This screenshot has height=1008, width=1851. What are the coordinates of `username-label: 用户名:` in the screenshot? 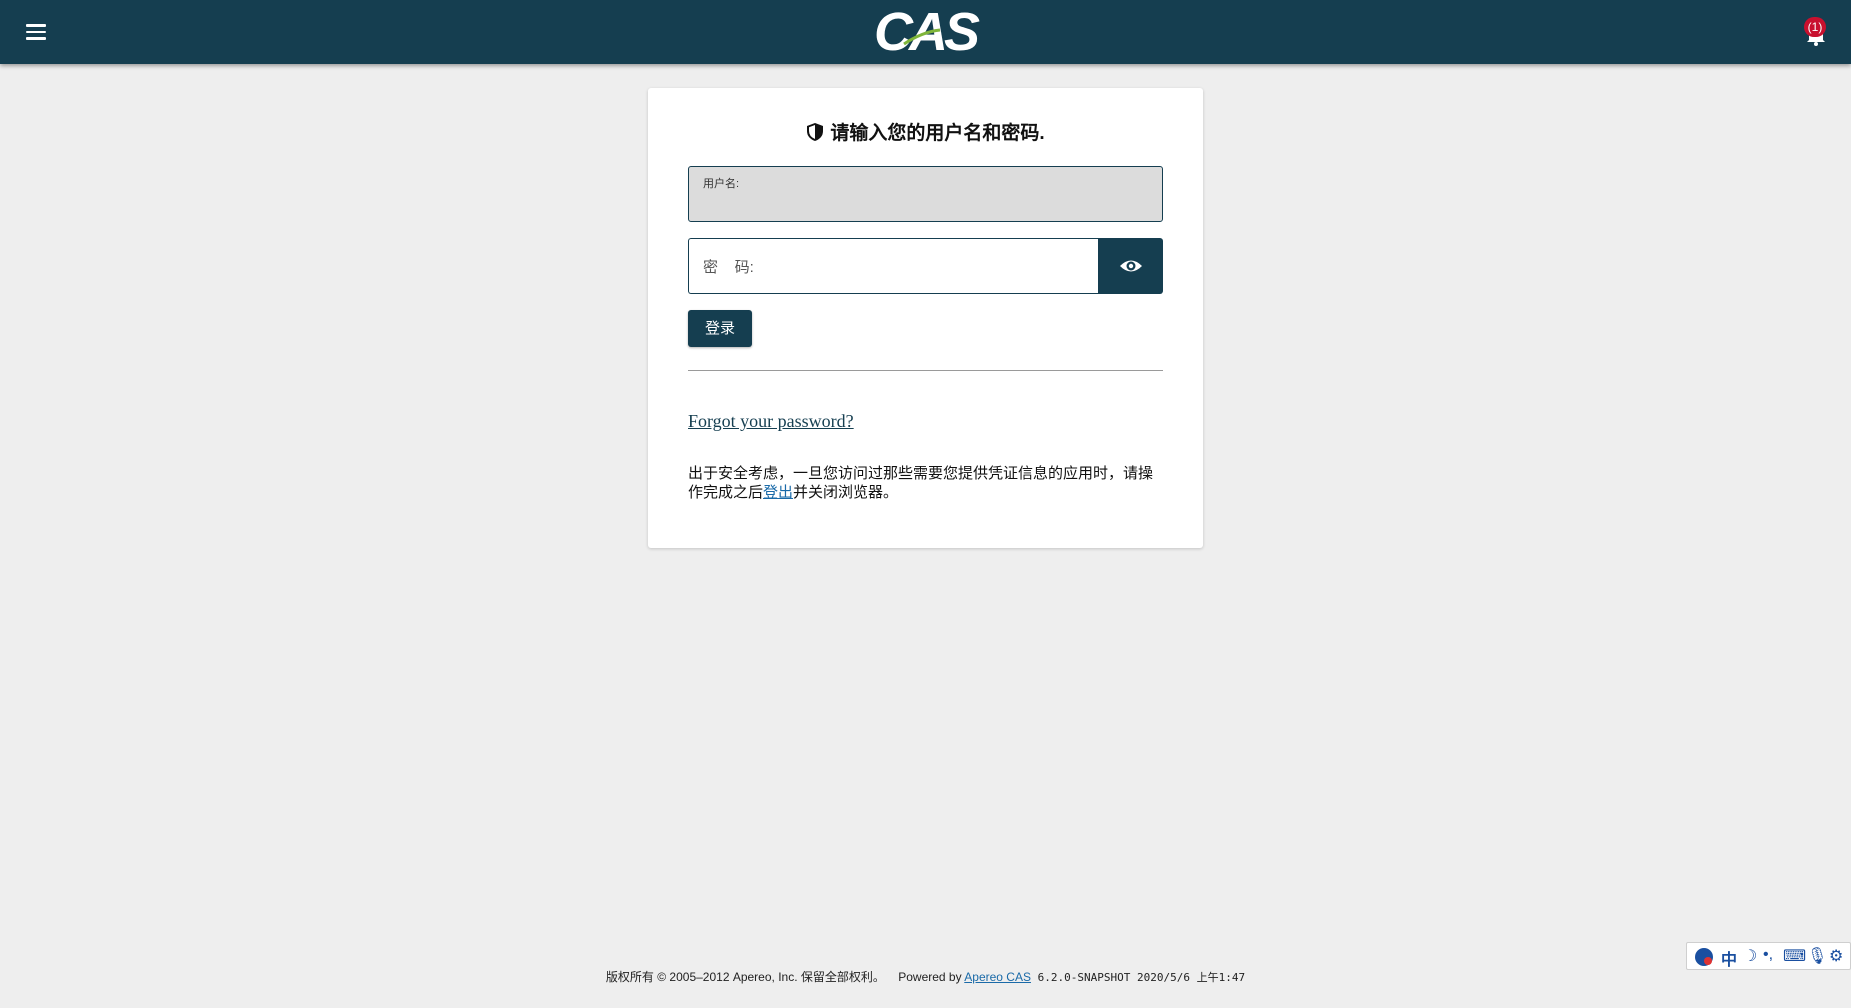 It's located at (721, 184).